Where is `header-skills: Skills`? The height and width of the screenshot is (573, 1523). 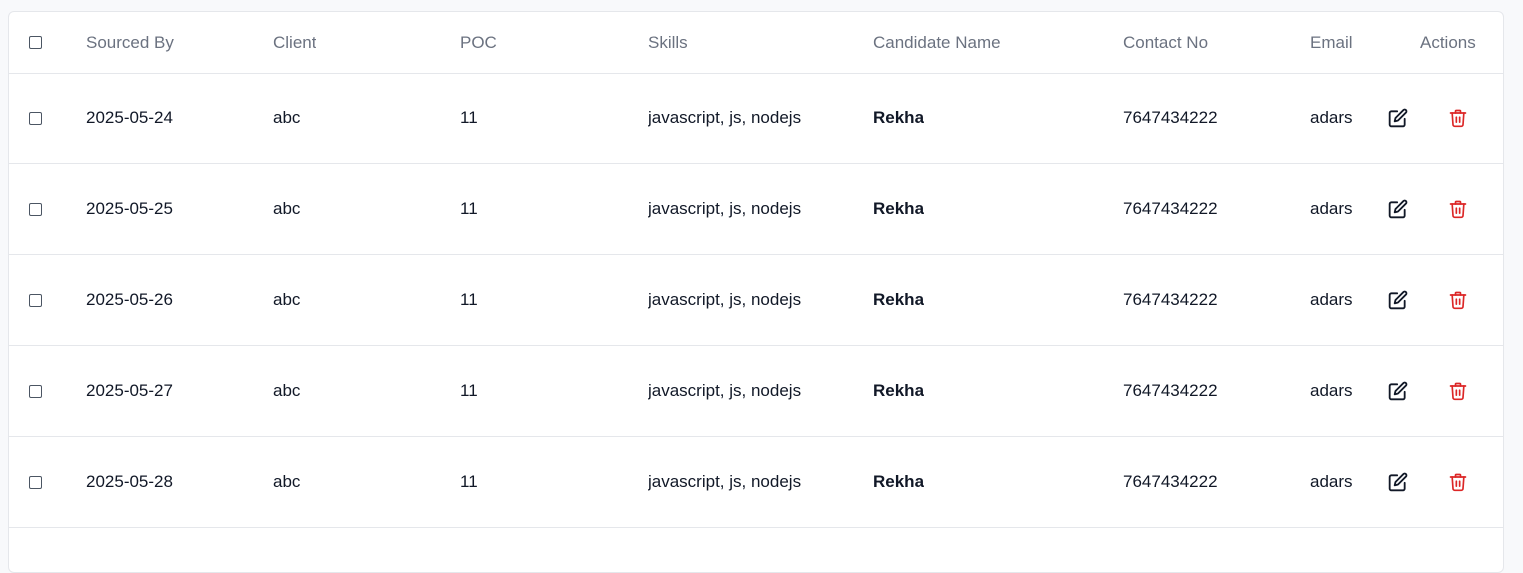 header-skills: Skills is located at coordinates (668, 42).